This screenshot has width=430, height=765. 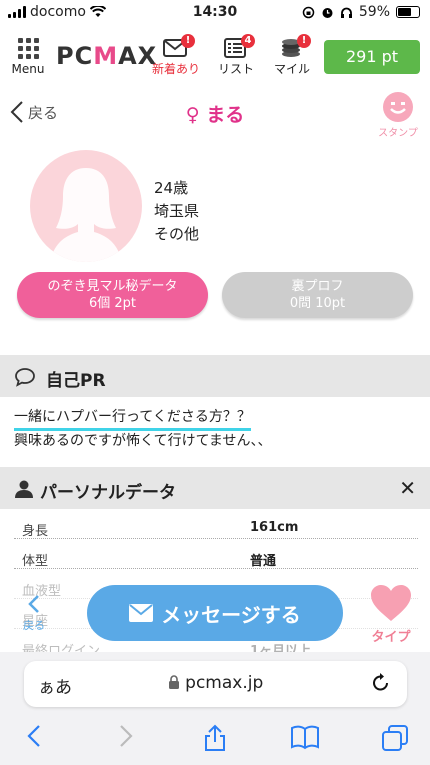 What do you see at coordinates (381, 682) in the screenshot?
I see `reload-icon` at bounding box center [381, 682].